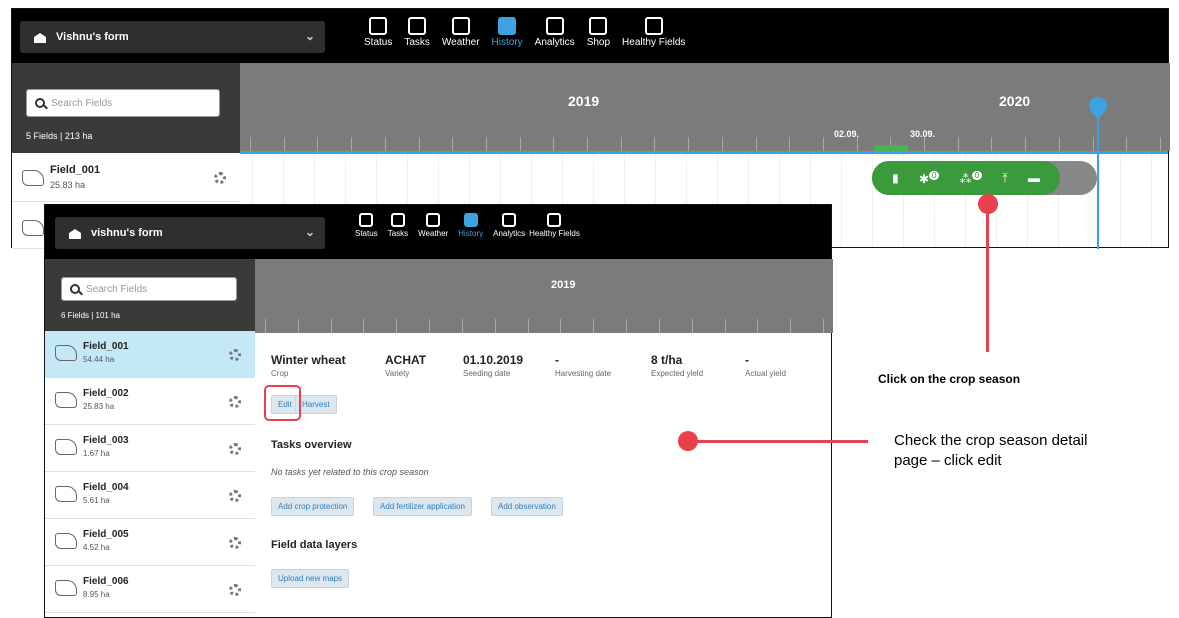 The height and width of the screenshot is (618, 1179). I want to click on field-name: Field_003, so click(106, 440).